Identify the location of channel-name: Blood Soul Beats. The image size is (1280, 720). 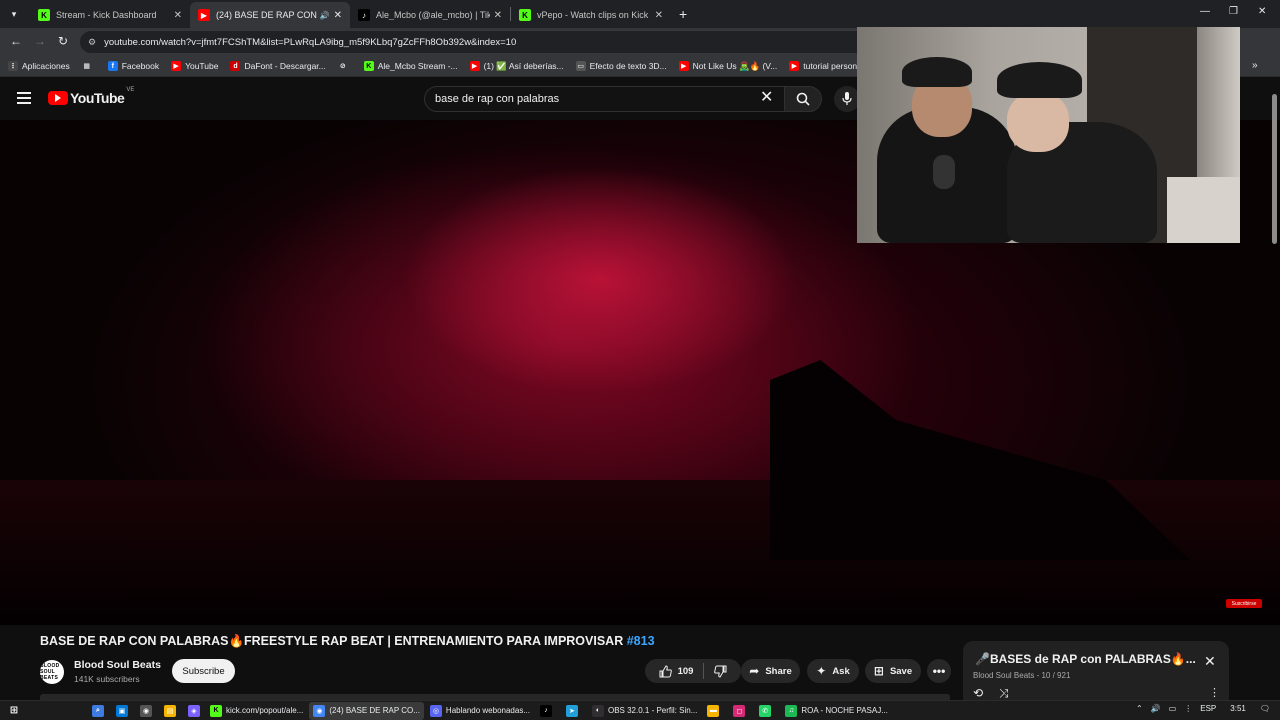
(117, 665).